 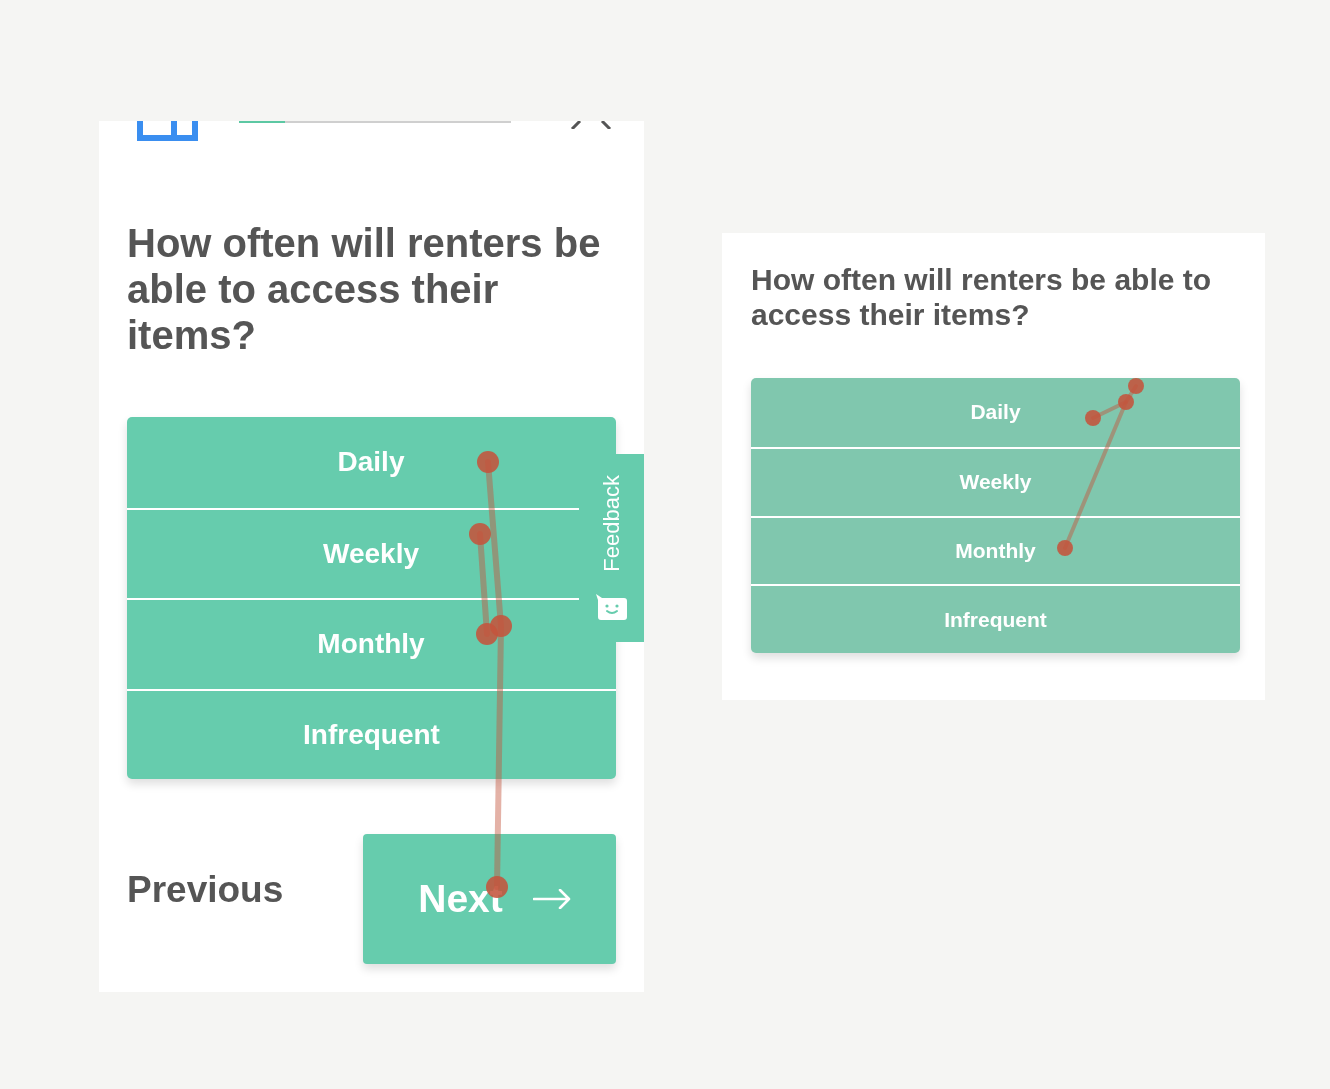 I want to click on close-icon, so click(x=591, y=125).